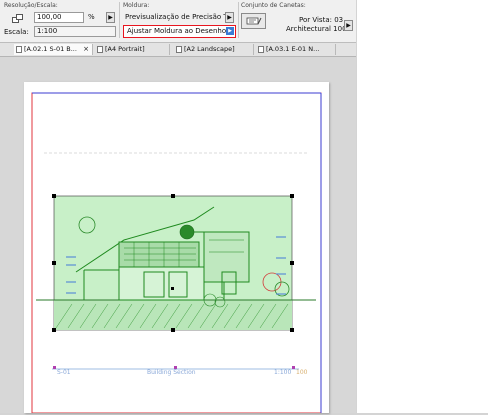  I want to click on pen-set-button, so click(253, 21).